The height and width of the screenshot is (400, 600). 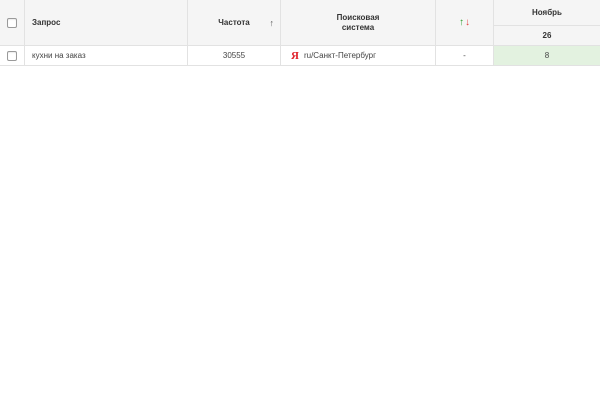 I want to click on select-all-cell, so click(x=12, y=23).